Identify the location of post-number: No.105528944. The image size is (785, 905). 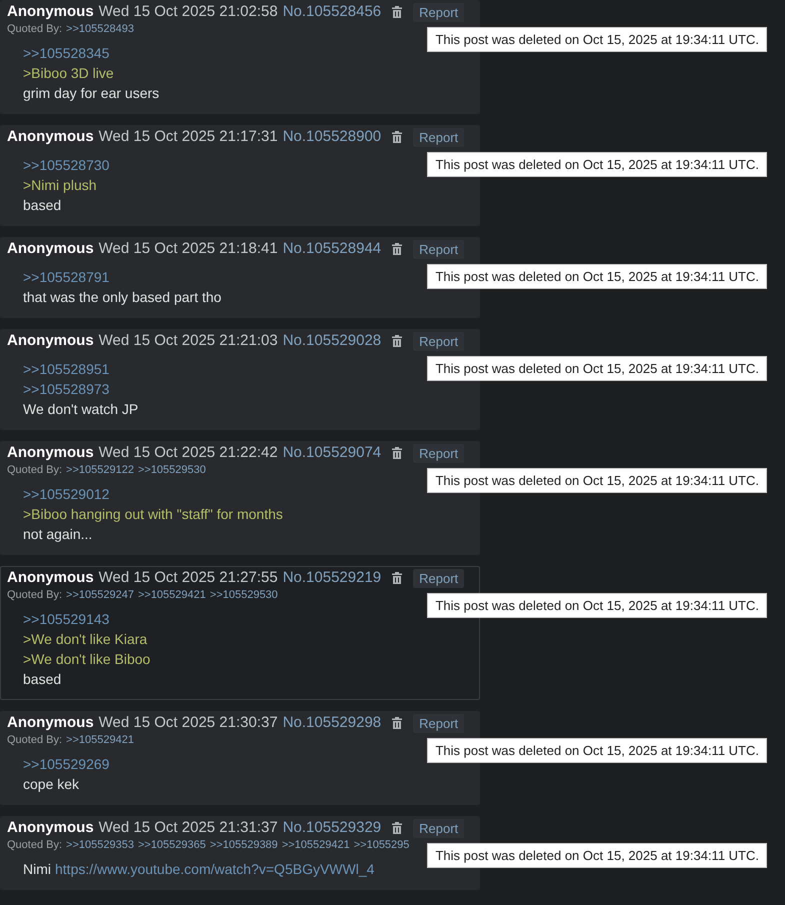
(332, 249).